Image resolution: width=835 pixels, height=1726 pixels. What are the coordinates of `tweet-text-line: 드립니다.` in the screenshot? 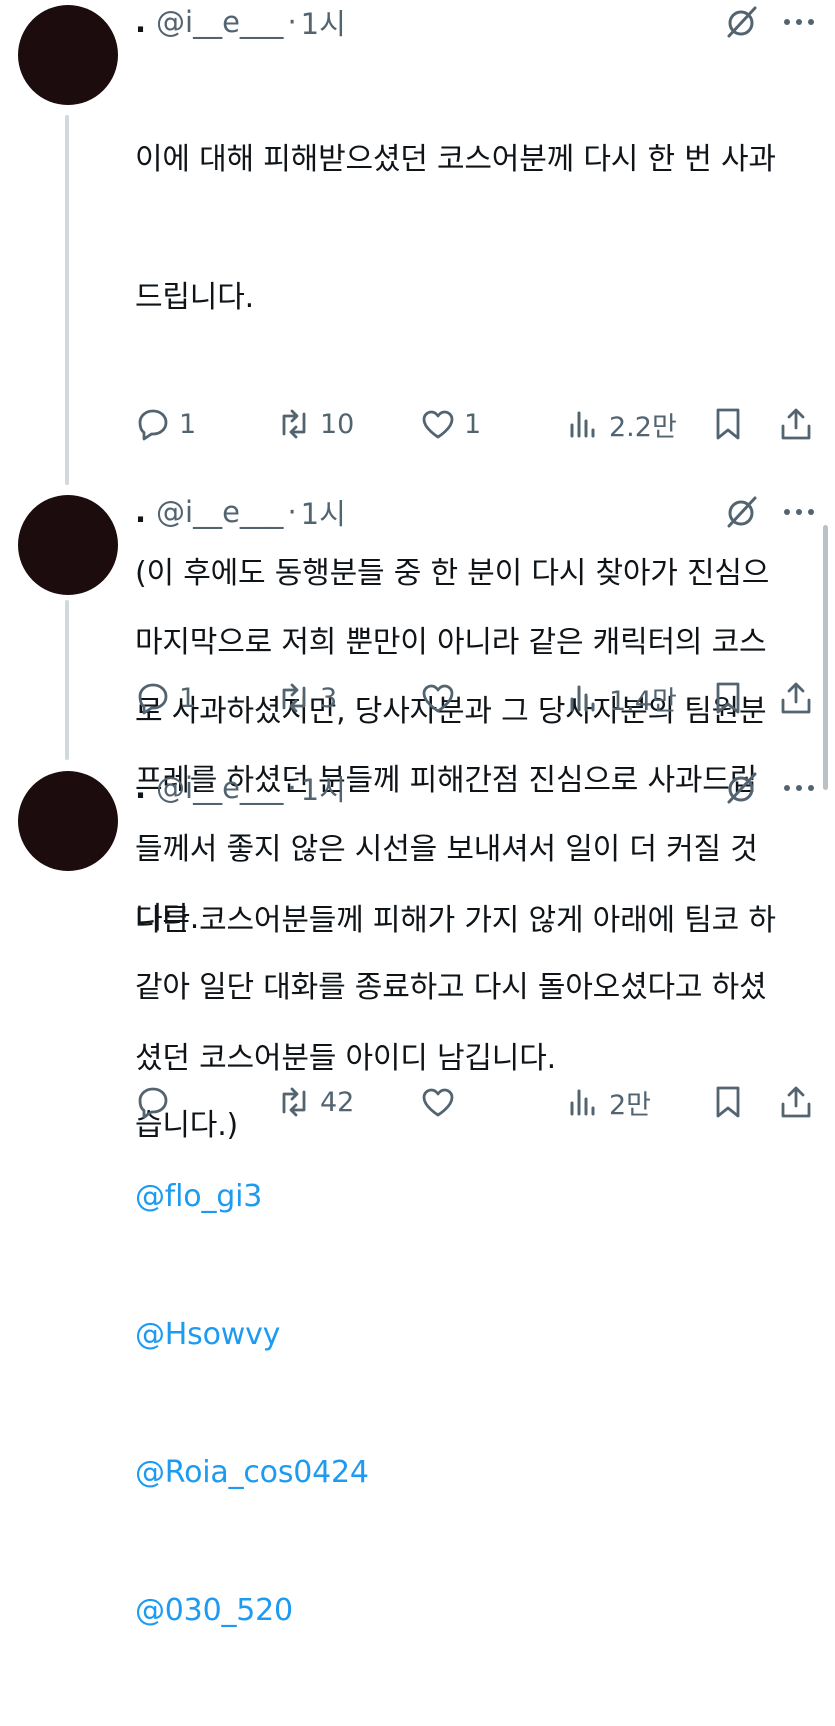 It's located at (194, 297).